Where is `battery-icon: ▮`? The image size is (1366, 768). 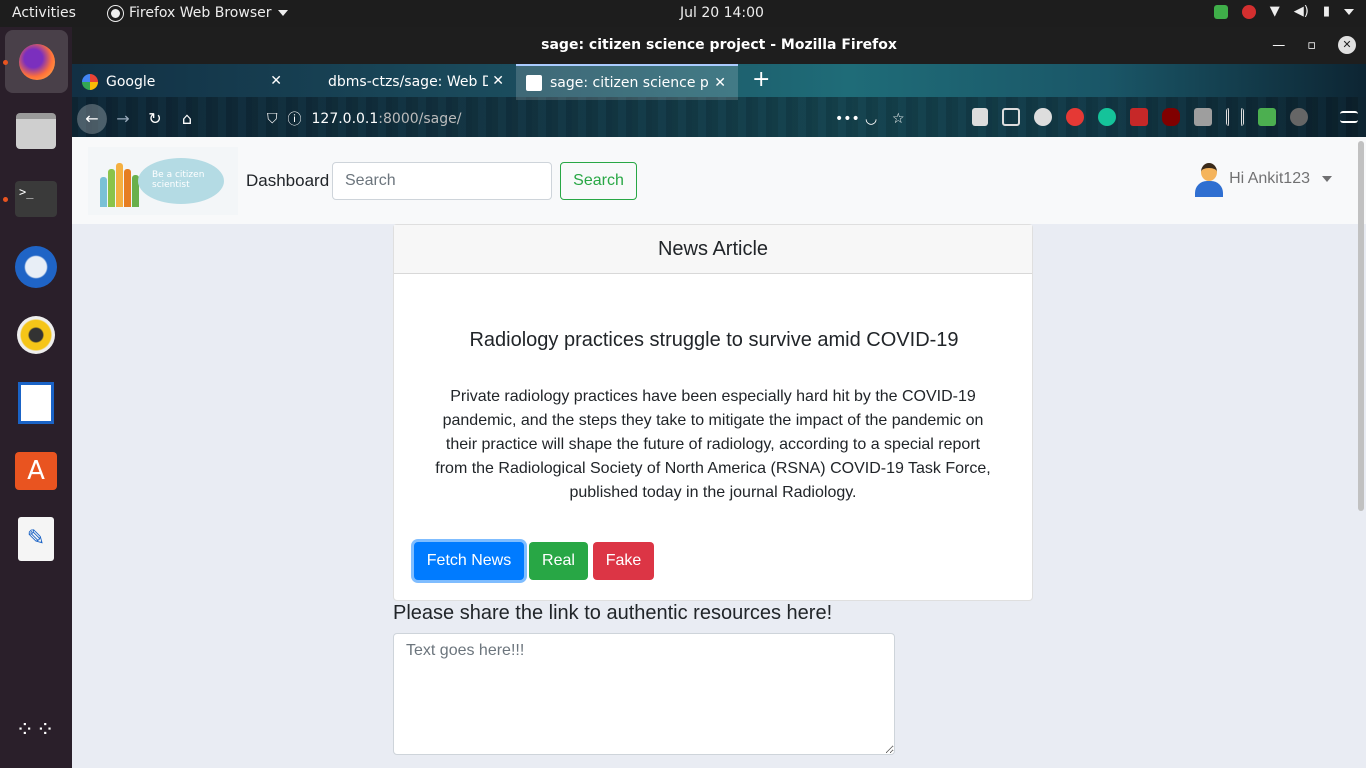 battery-icon: ▮ is located at coordinates (1326, 11).